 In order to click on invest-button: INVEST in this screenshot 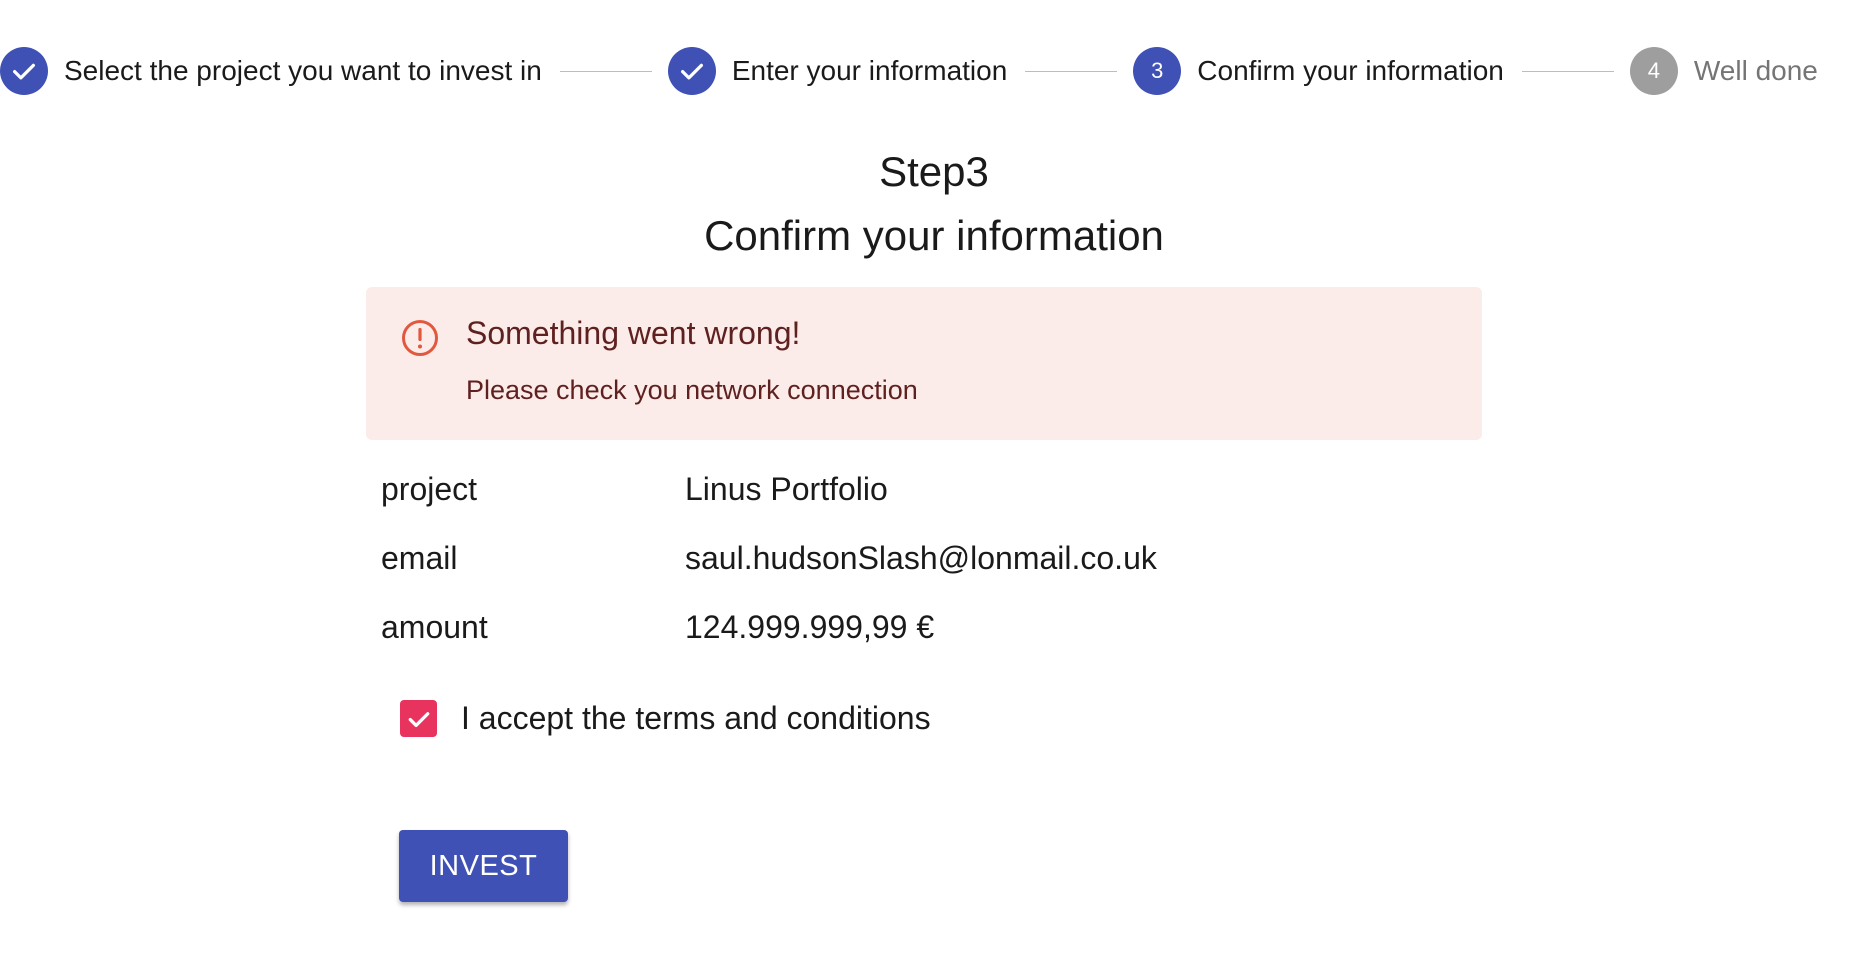, I will do `click(483, 866)`.